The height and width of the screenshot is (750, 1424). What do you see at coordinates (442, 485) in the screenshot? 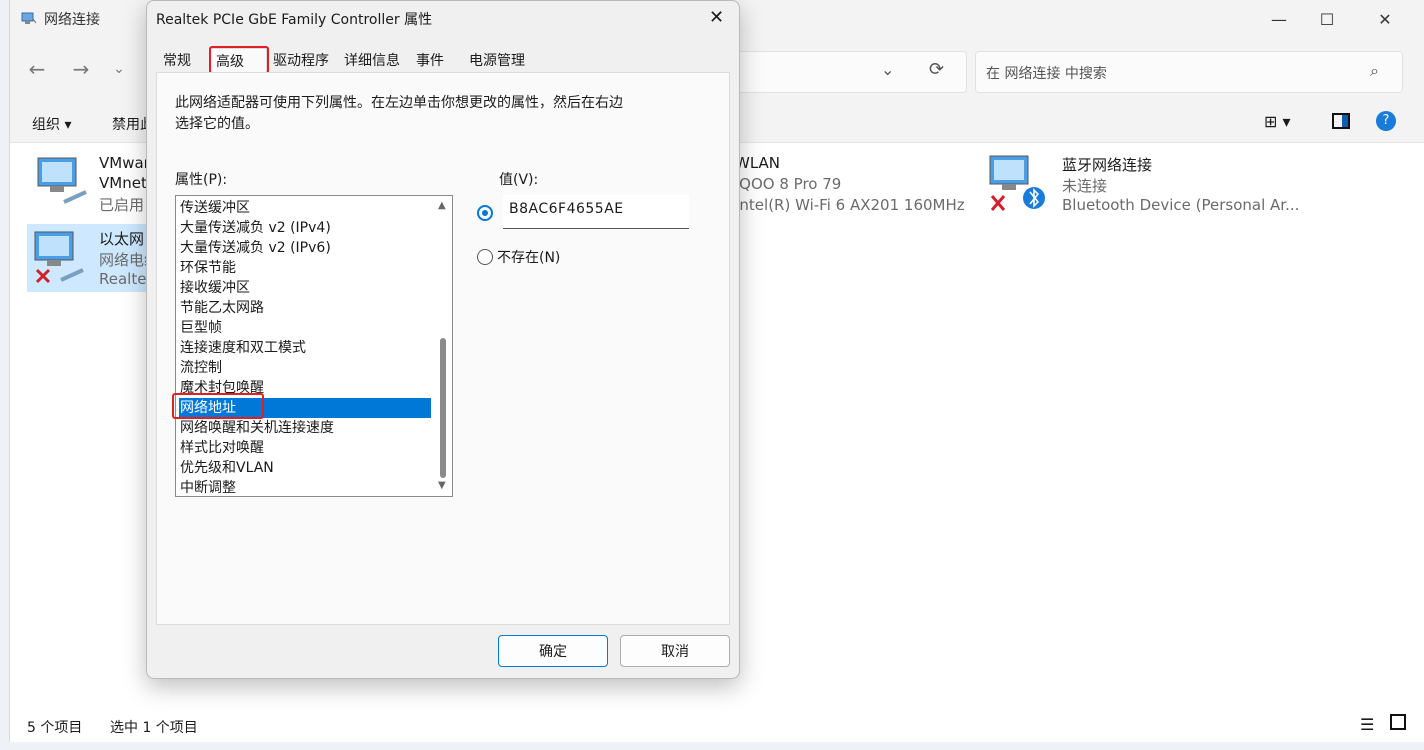
I see `scroll-down-icon: ▼` at bounding box center [442, 485].